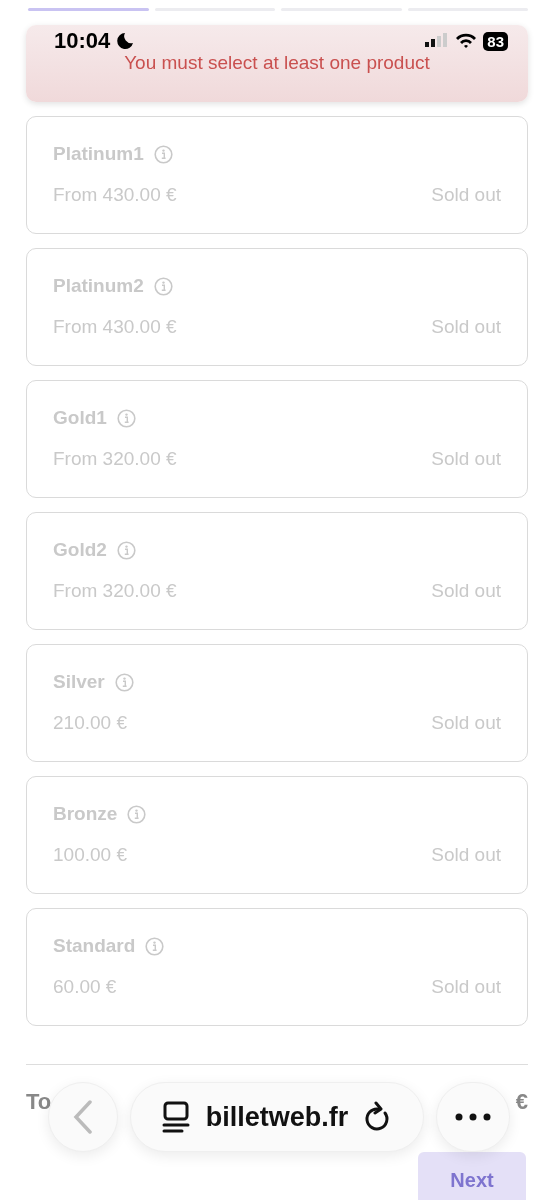  I want to click on status-time: 10:04, so click(82, 41).